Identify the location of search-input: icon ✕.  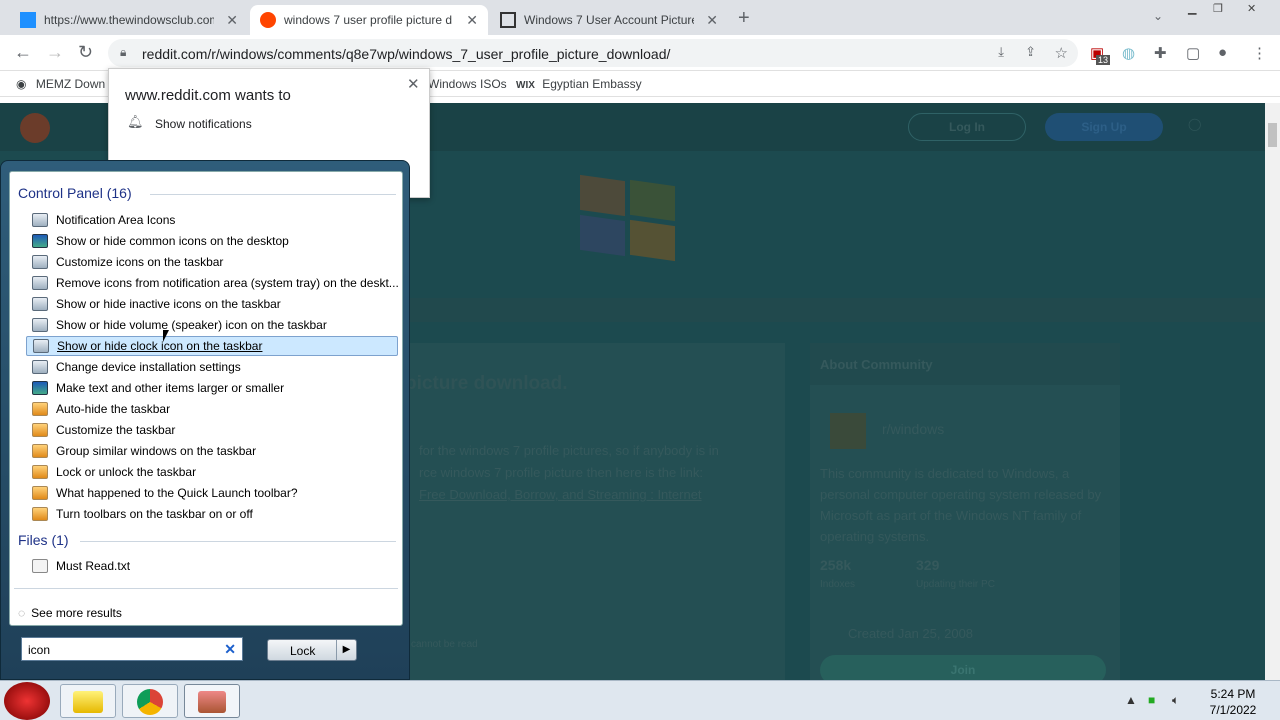
(132, 649).